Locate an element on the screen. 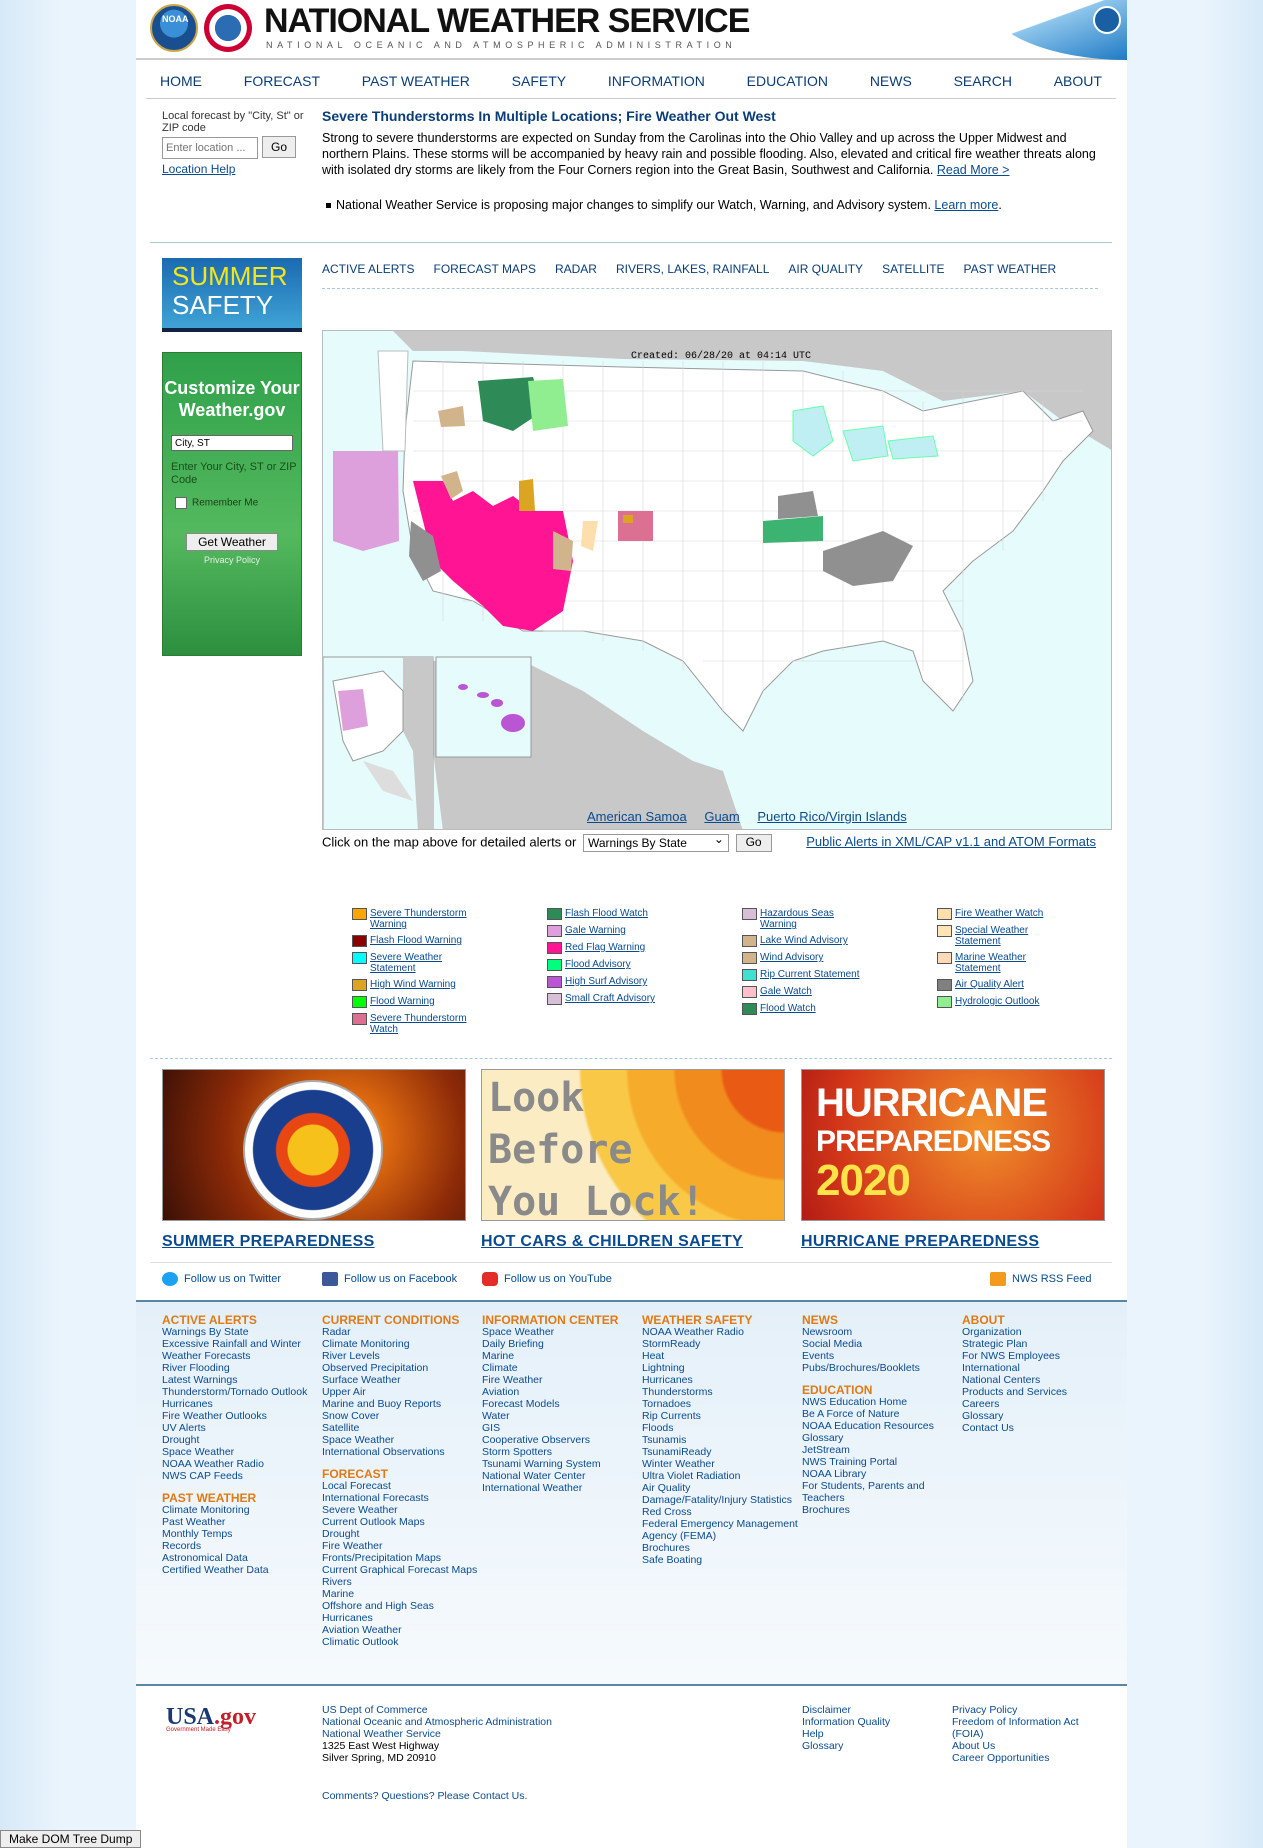 The height and width of the screenshot is (1848, 1263). hawaii-inset is located at coordinates (483, 707).